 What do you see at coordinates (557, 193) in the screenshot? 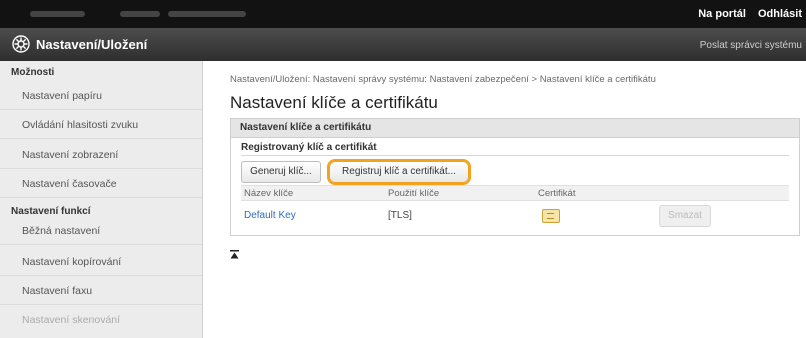
I see `column-header-certificate: Certifikát` at bounding box center [557, 193].